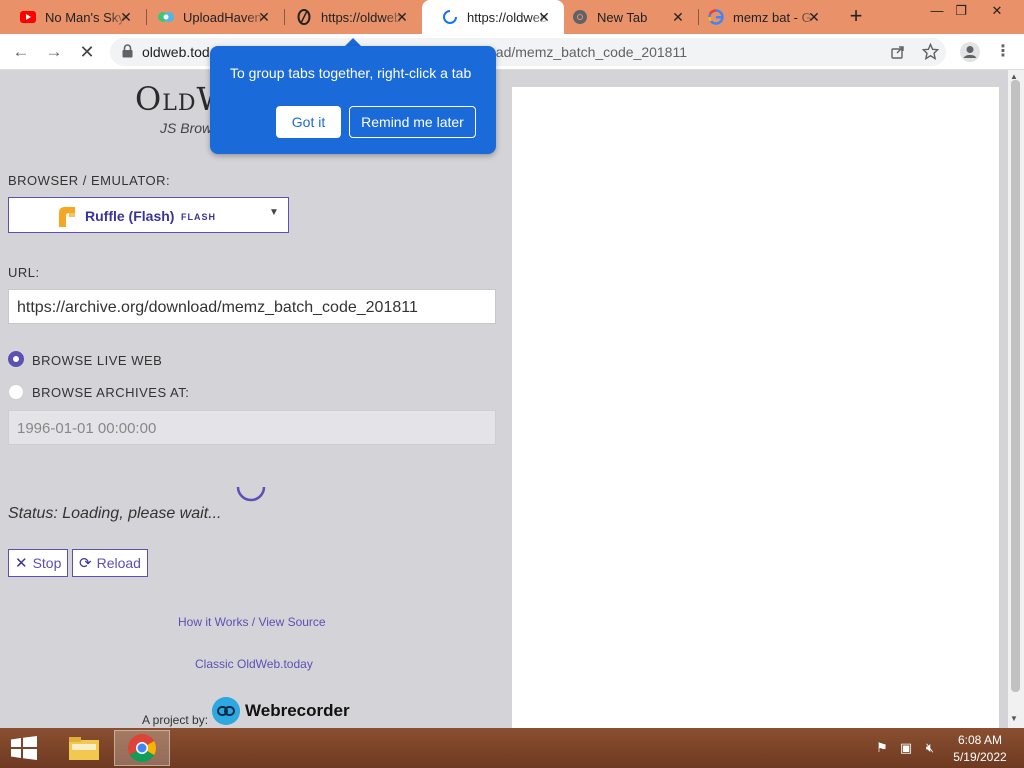 This screenshot has width=1024, height=768. I want to click on taskbar-file-explorer, so click(84, 748).